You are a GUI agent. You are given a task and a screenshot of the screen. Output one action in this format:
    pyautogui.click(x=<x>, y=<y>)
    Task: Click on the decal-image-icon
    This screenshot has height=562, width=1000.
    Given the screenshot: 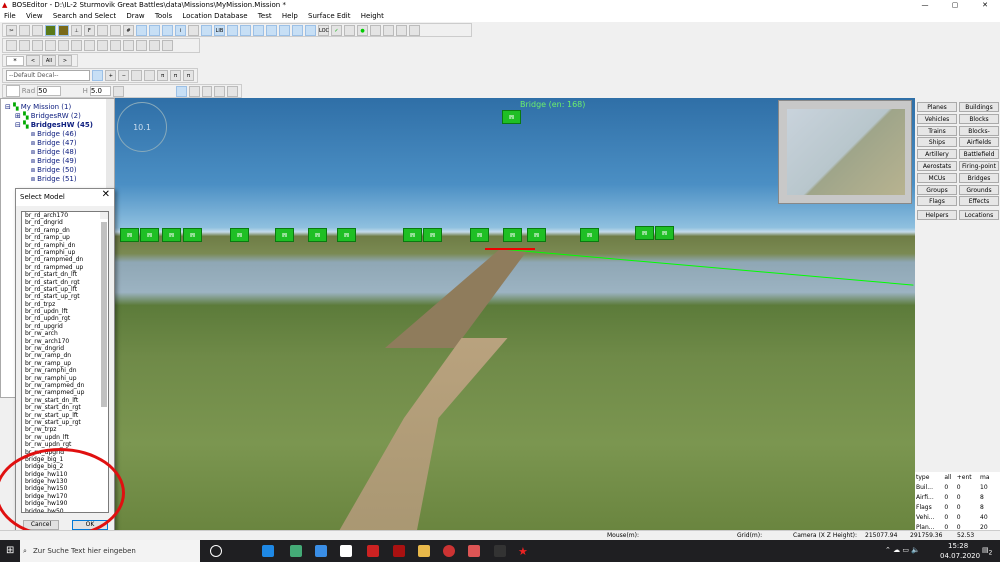 What is the action you would take?
    pyautogui.click(x=98, y=75)
    